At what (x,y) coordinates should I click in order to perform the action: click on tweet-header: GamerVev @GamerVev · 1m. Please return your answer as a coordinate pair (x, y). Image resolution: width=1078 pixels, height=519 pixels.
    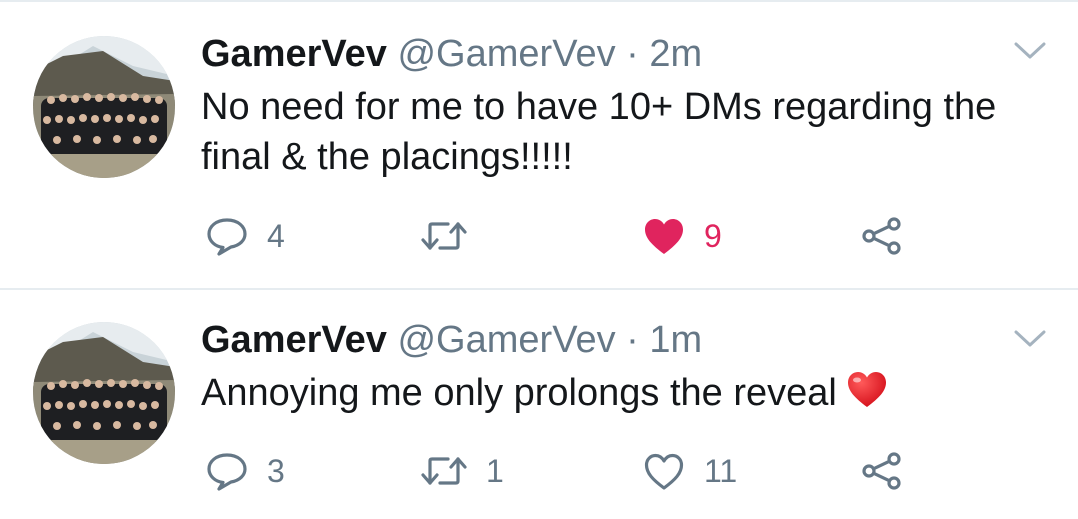
    Looking at the image, I should click on (451, 340).